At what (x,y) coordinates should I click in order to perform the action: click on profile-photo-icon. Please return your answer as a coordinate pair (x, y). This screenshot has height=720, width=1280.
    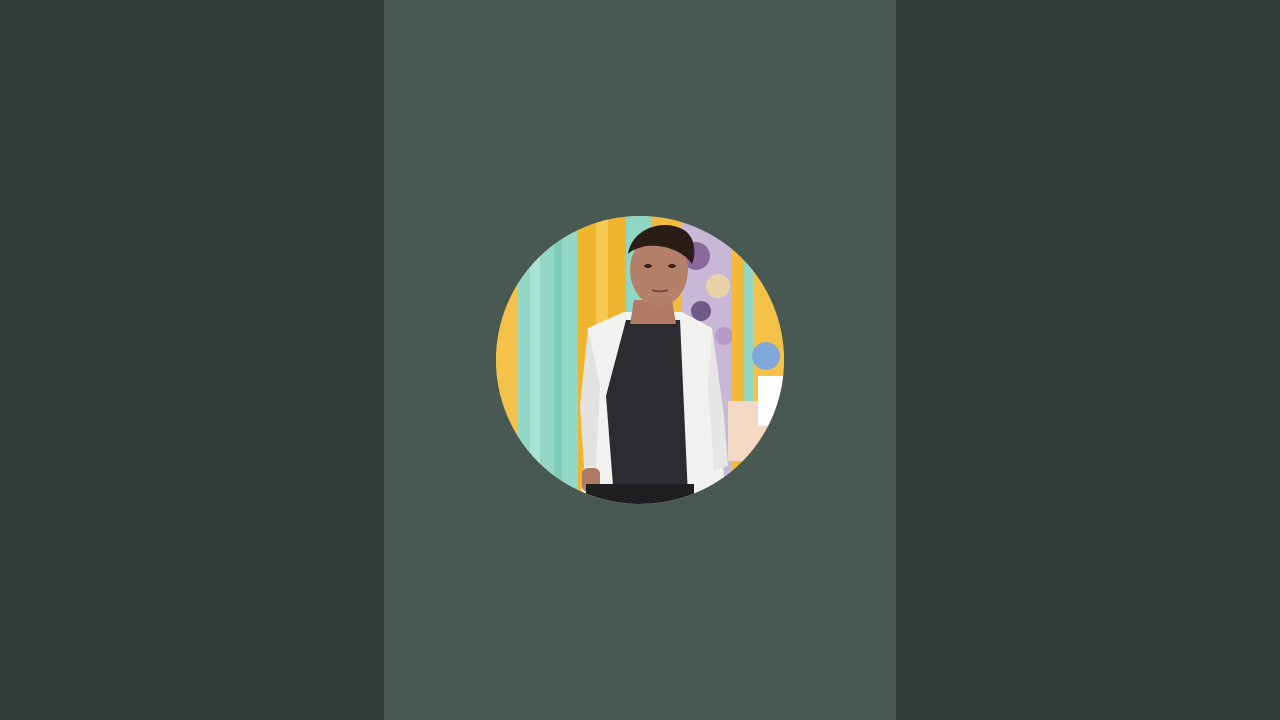
    Looking at the image, I should click on (640, 360).